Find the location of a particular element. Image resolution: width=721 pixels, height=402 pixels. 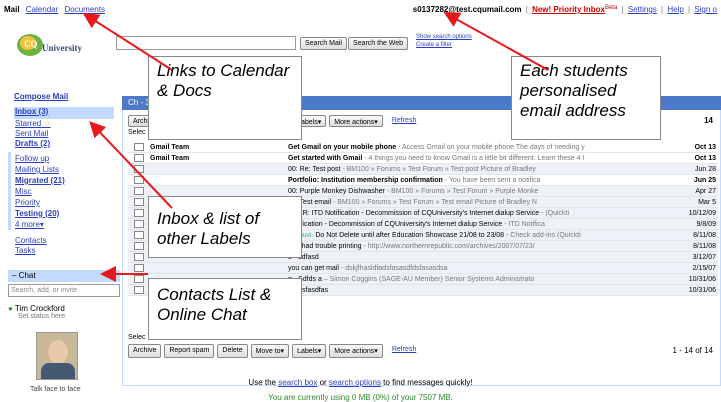

archive-button-bottom: Archive is located at coordinates (145, 351).